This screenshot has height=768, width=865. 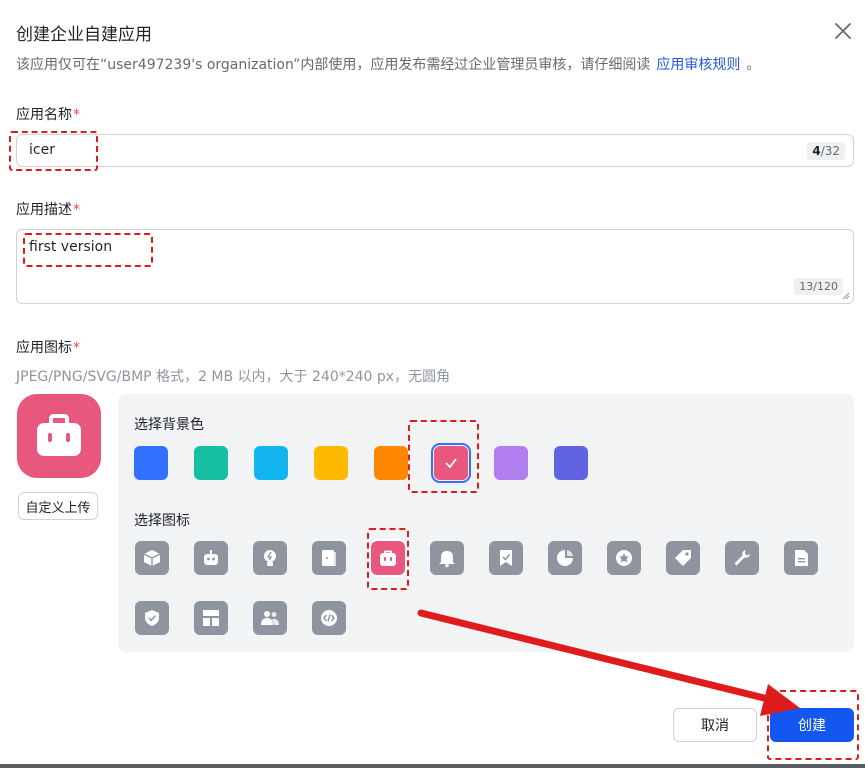 I want to click on bg-color-label: 选择背景色, so click(x=169, y=425).